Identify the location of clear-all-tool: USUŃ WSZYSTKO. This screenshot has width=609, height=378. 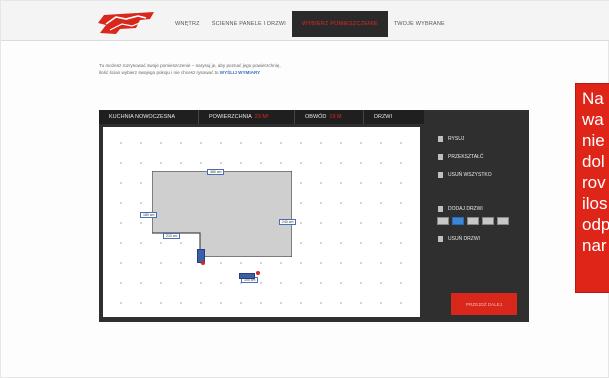
(477, 175).